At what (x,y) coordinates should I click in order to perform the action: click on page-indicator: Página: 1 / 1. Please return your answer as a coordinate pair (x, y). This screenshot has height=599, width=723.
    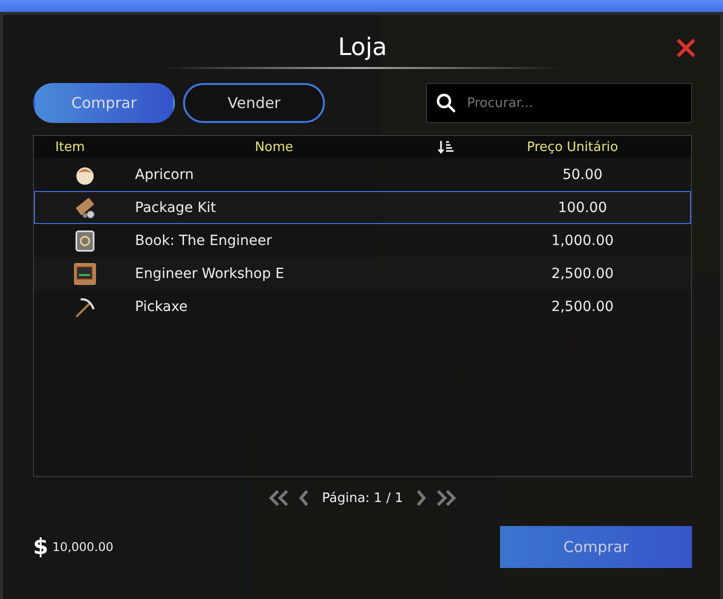
    Looking at the image, I should click on (362, 498).